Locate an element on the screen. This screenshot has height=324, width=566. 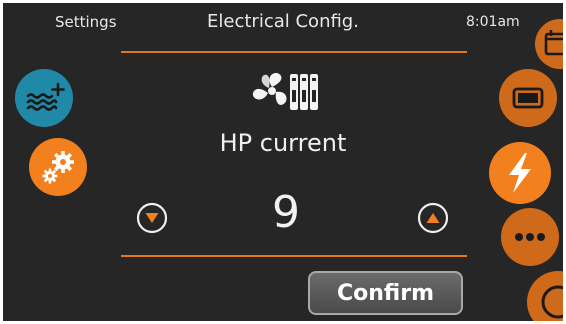
lightning-icon is located at coordinates (520, 173).